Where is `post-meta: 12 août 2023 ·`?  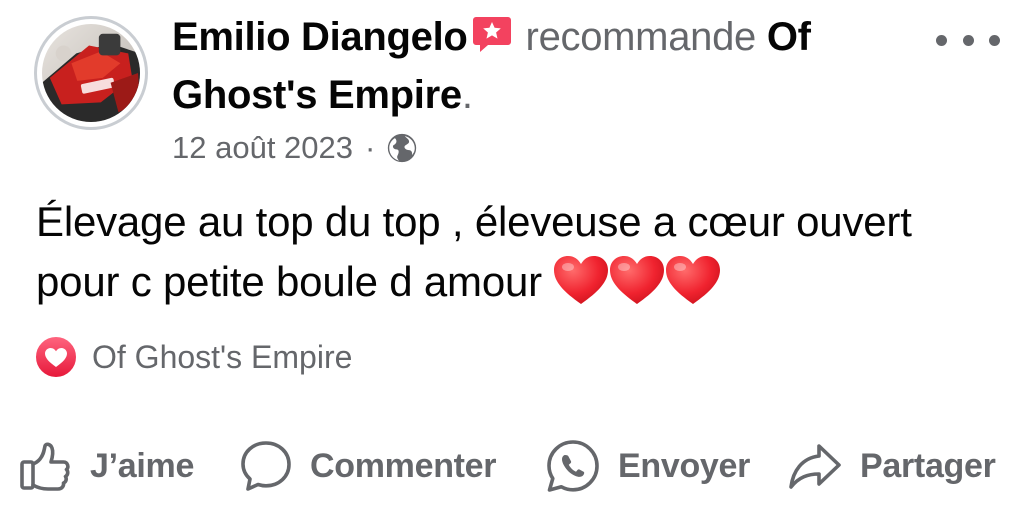
post-meta: 12 août 2023 · is located at coordinates (295, 148).